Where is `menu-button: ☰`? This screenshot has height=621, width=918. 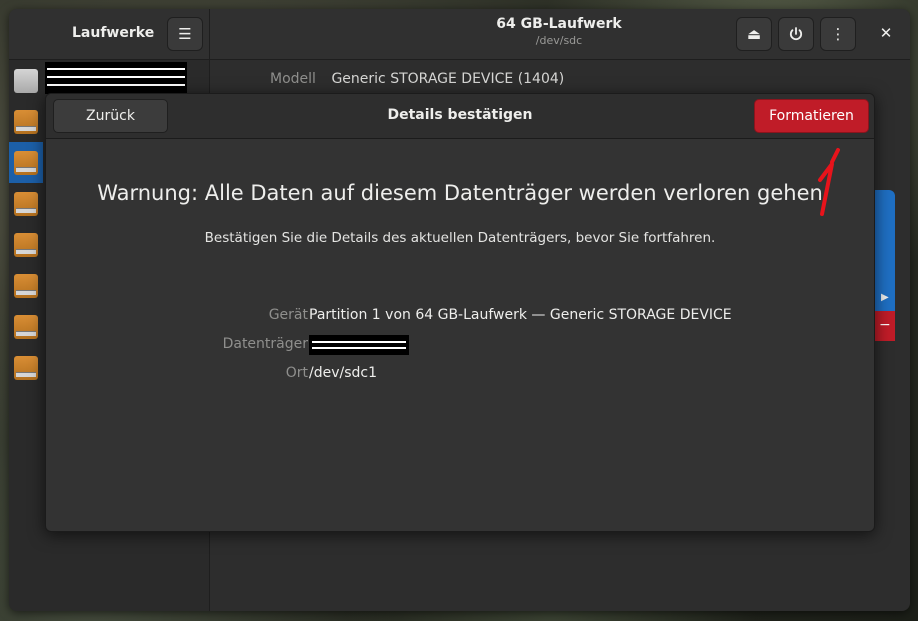
menu-button: ☰ is located at coordinates (185, 34).